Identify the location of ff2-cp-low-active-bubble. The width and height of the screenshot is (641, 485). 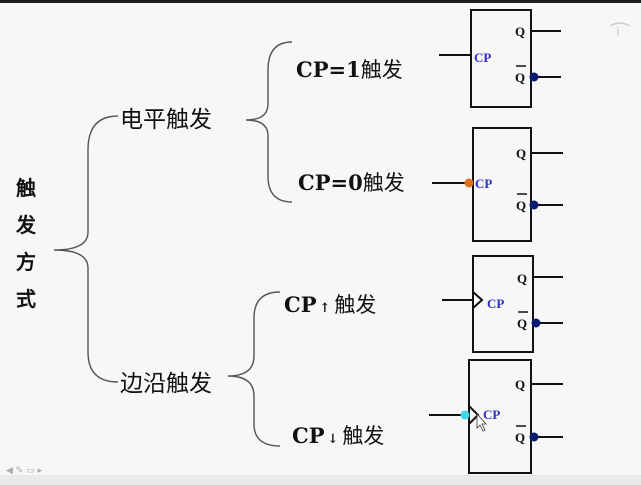
(469, 183).